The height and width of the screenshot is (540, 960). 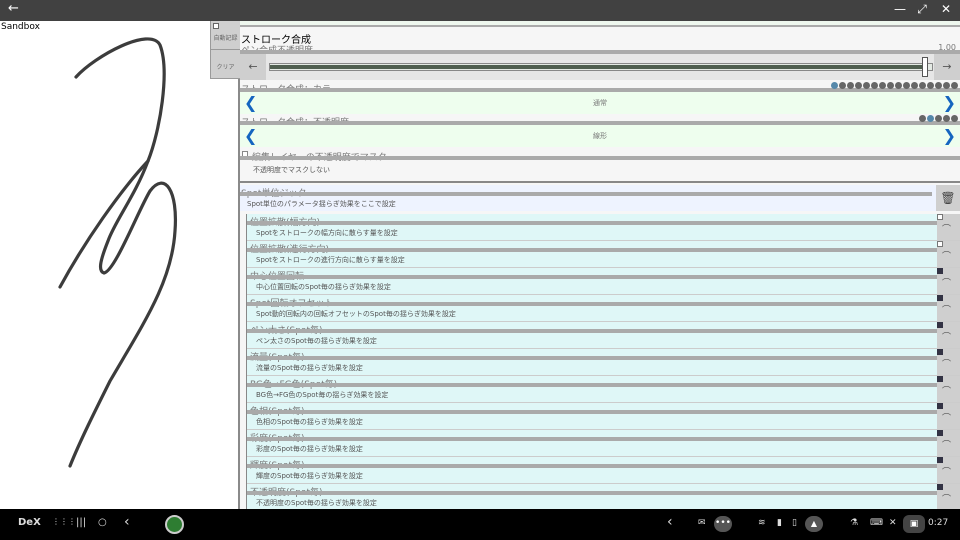 What do you see at coordinates (876, 523) in the screenshot?
I see `keyboard-icon: ⌨` at bounding box center [876, 523].